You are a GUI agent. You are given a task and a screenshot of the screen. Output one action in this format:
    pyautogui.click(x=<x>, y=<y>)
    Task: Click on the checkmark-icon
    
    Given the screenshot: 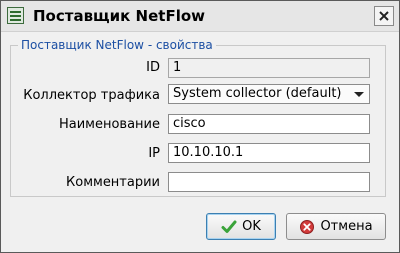 What is the action you would take?
    pyautogui.click(x=229, y=226)
    